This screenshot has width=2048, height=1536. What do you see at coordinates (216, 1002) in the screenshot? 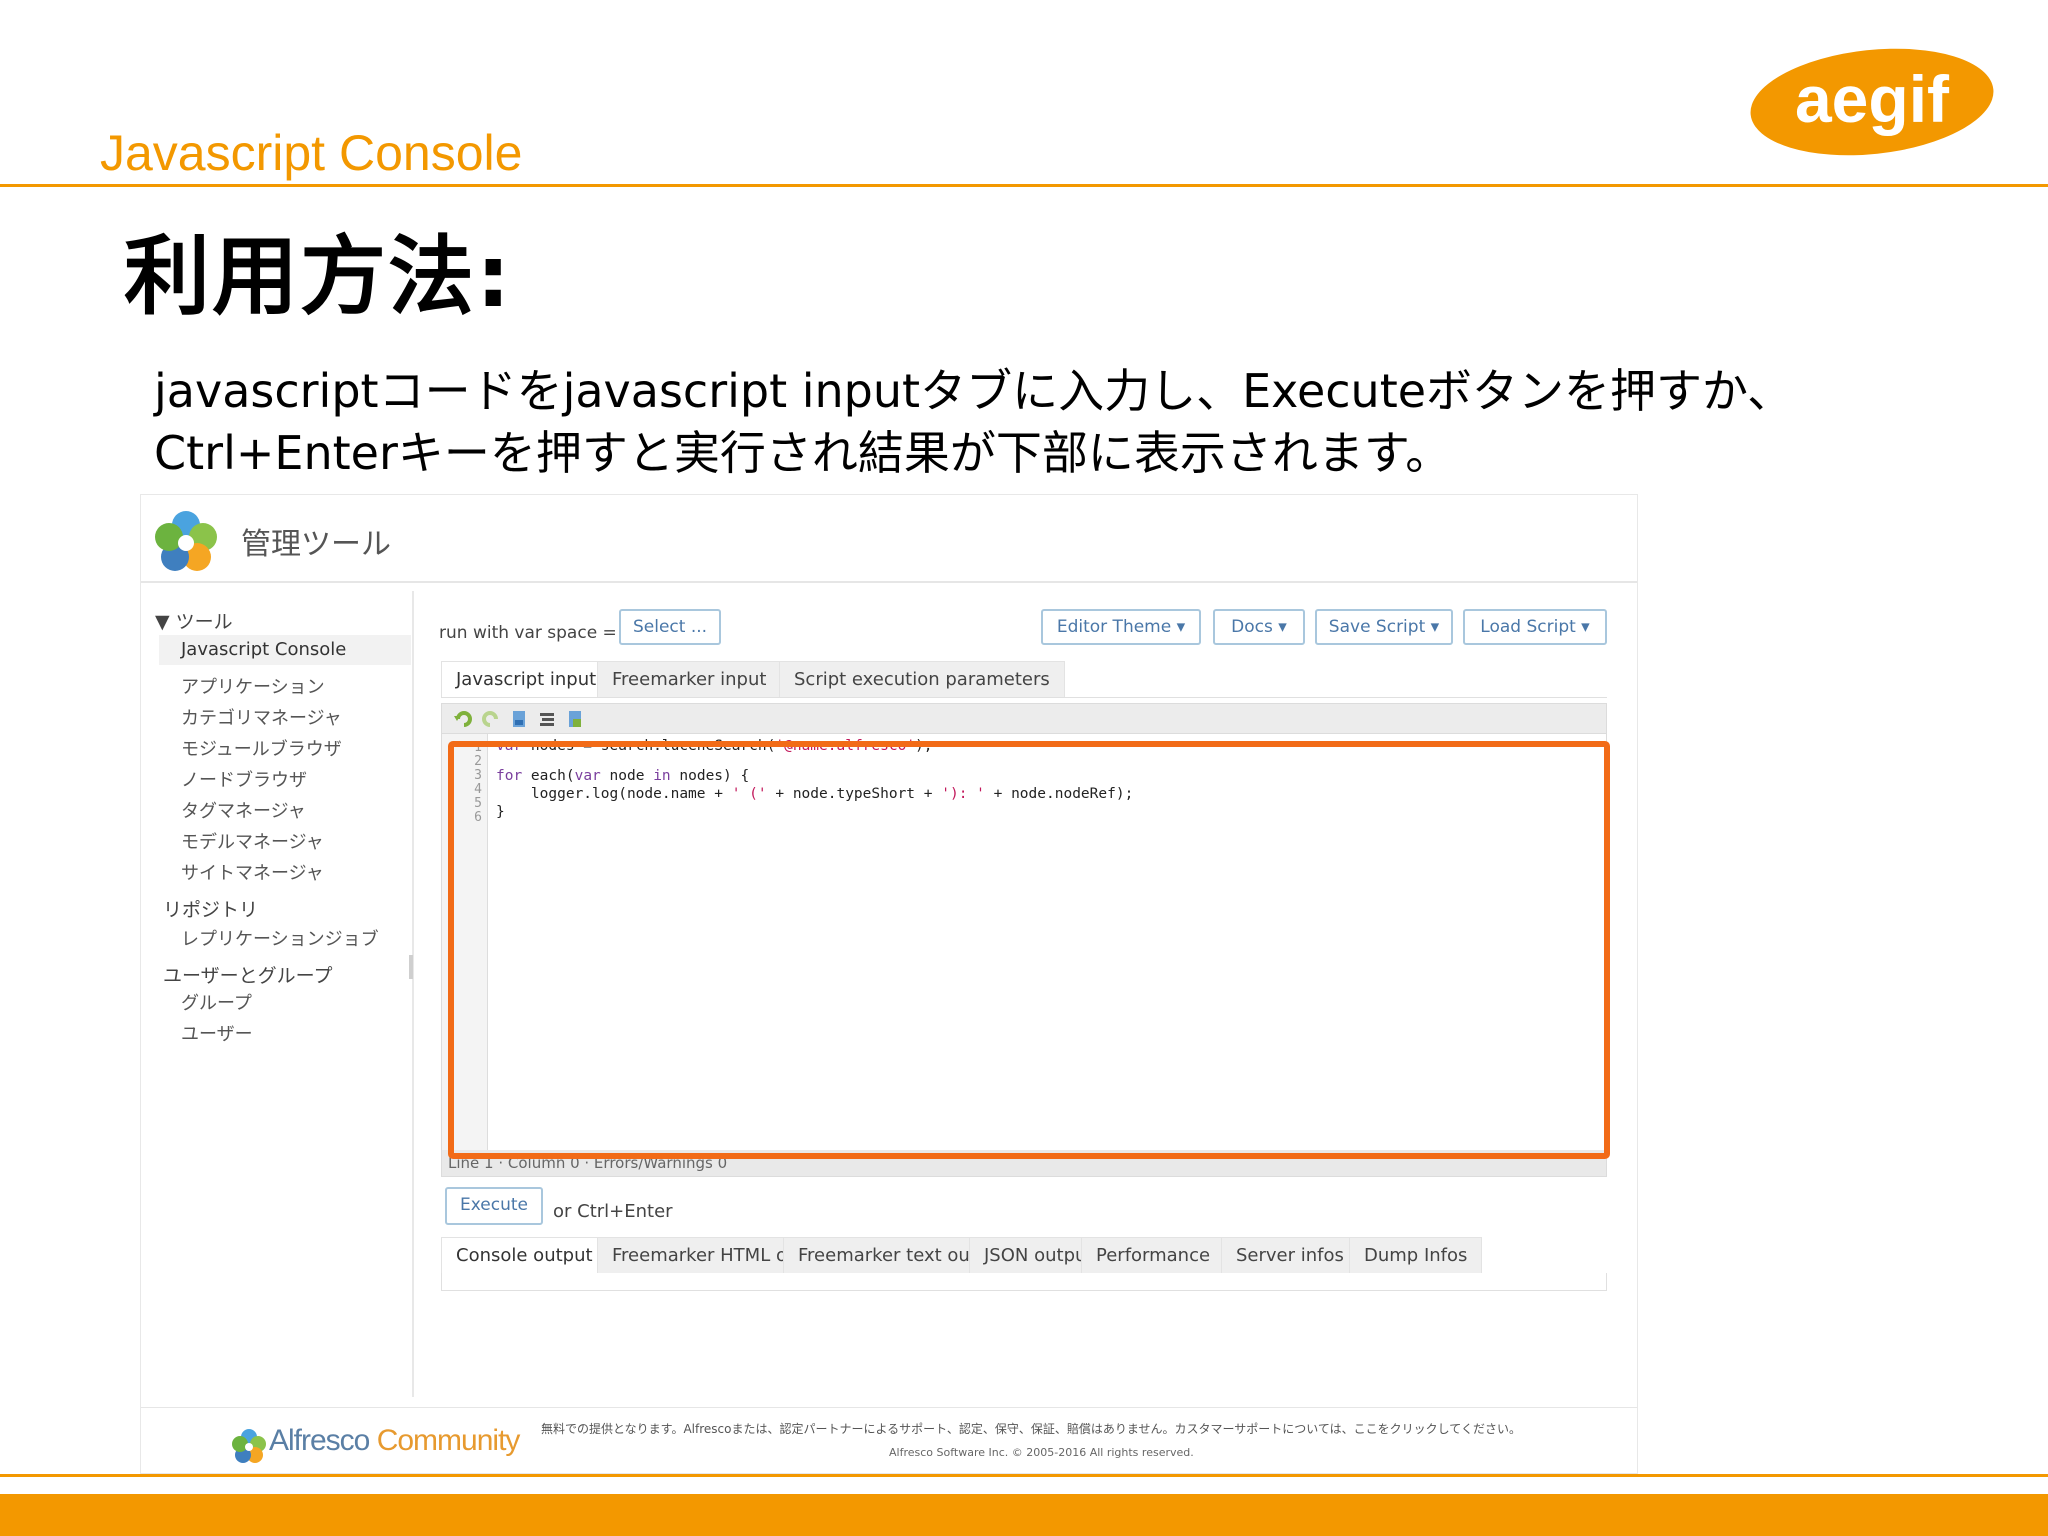
I see `sidebar-item-groups: グループ` at bounding box center [216, 1002].